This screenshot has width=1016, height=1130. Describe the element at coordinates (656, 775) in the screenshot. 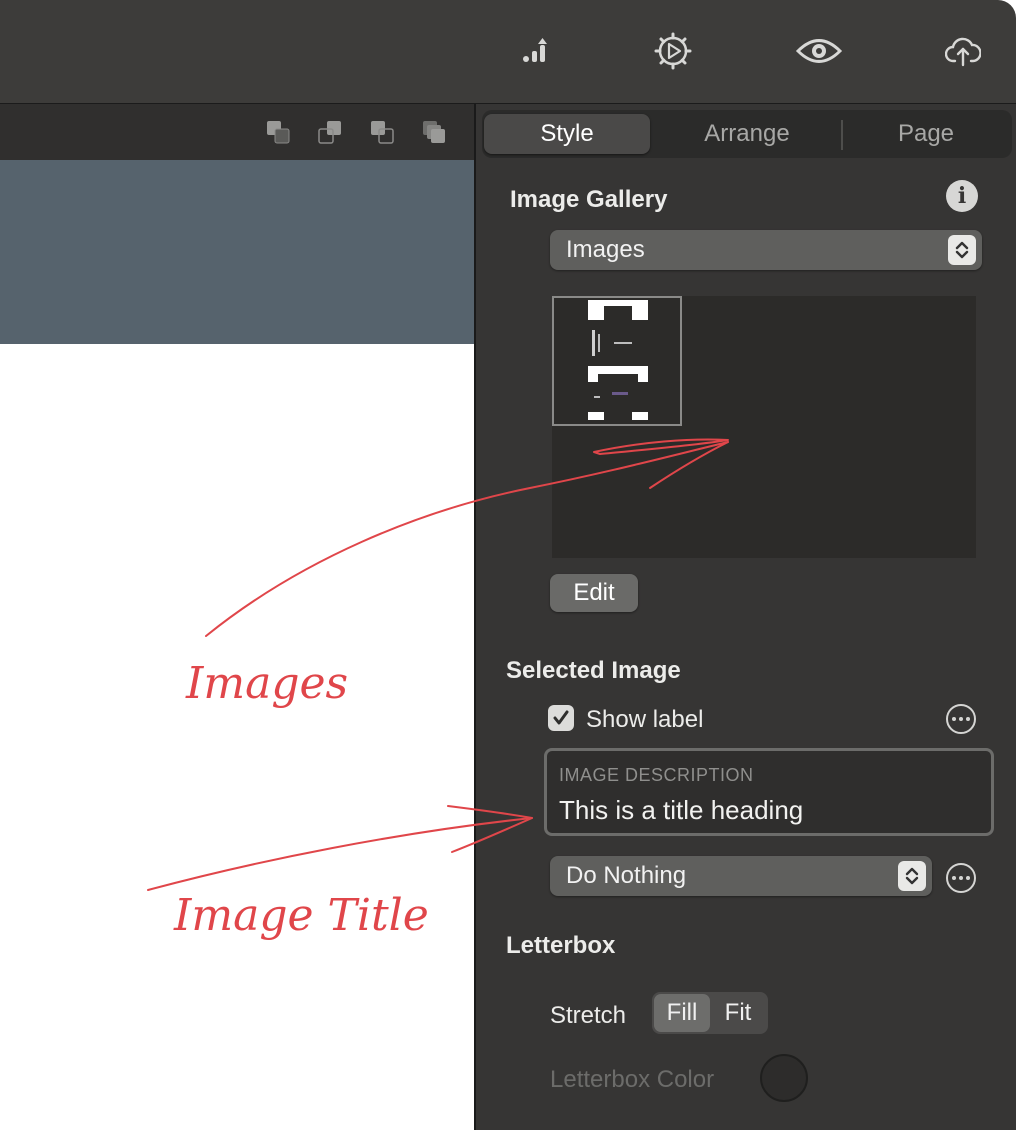

I see `image-description-label: IMAGE DESCRIPTION` at that location.